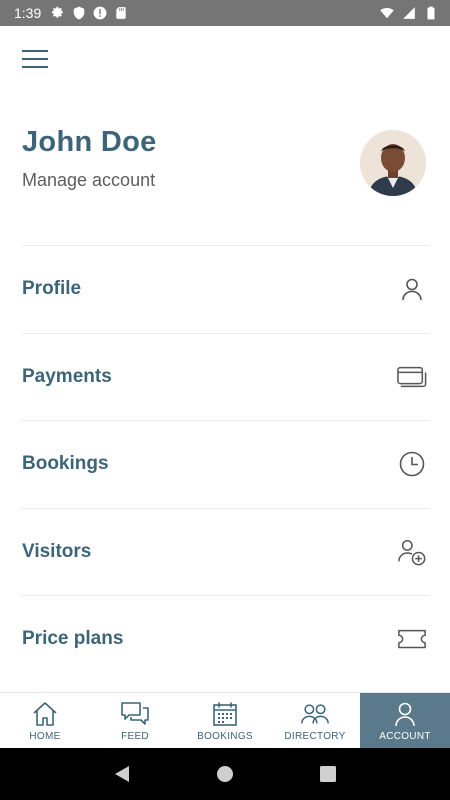  What do you see at coordinates (122, 774) in the screenshot?
I see `back-icon` at bounding box center [122, 774].